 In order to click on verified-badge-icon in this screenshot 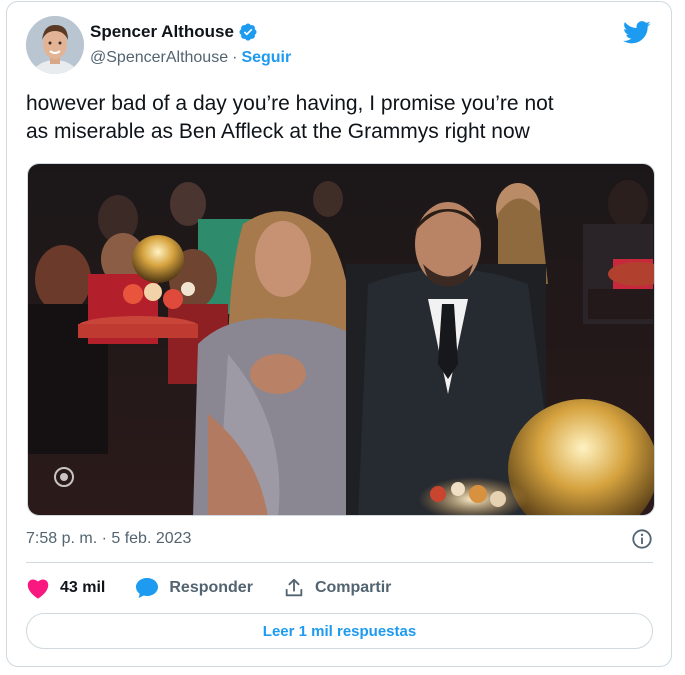, I will do `click(248, 32)`.